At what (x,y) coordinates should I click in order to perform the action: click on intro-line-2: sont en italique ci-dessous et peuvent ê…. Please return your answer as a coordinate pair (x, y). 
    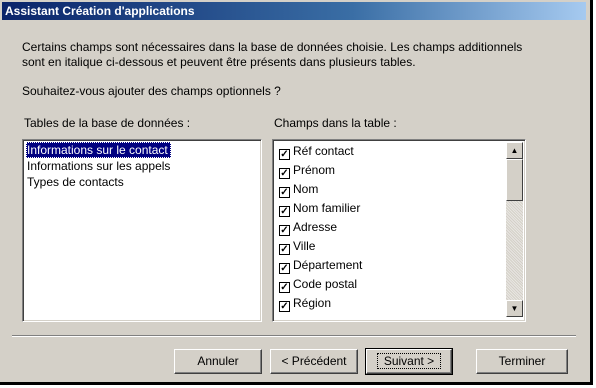
    Looking at the image, I should click on (219, 62).